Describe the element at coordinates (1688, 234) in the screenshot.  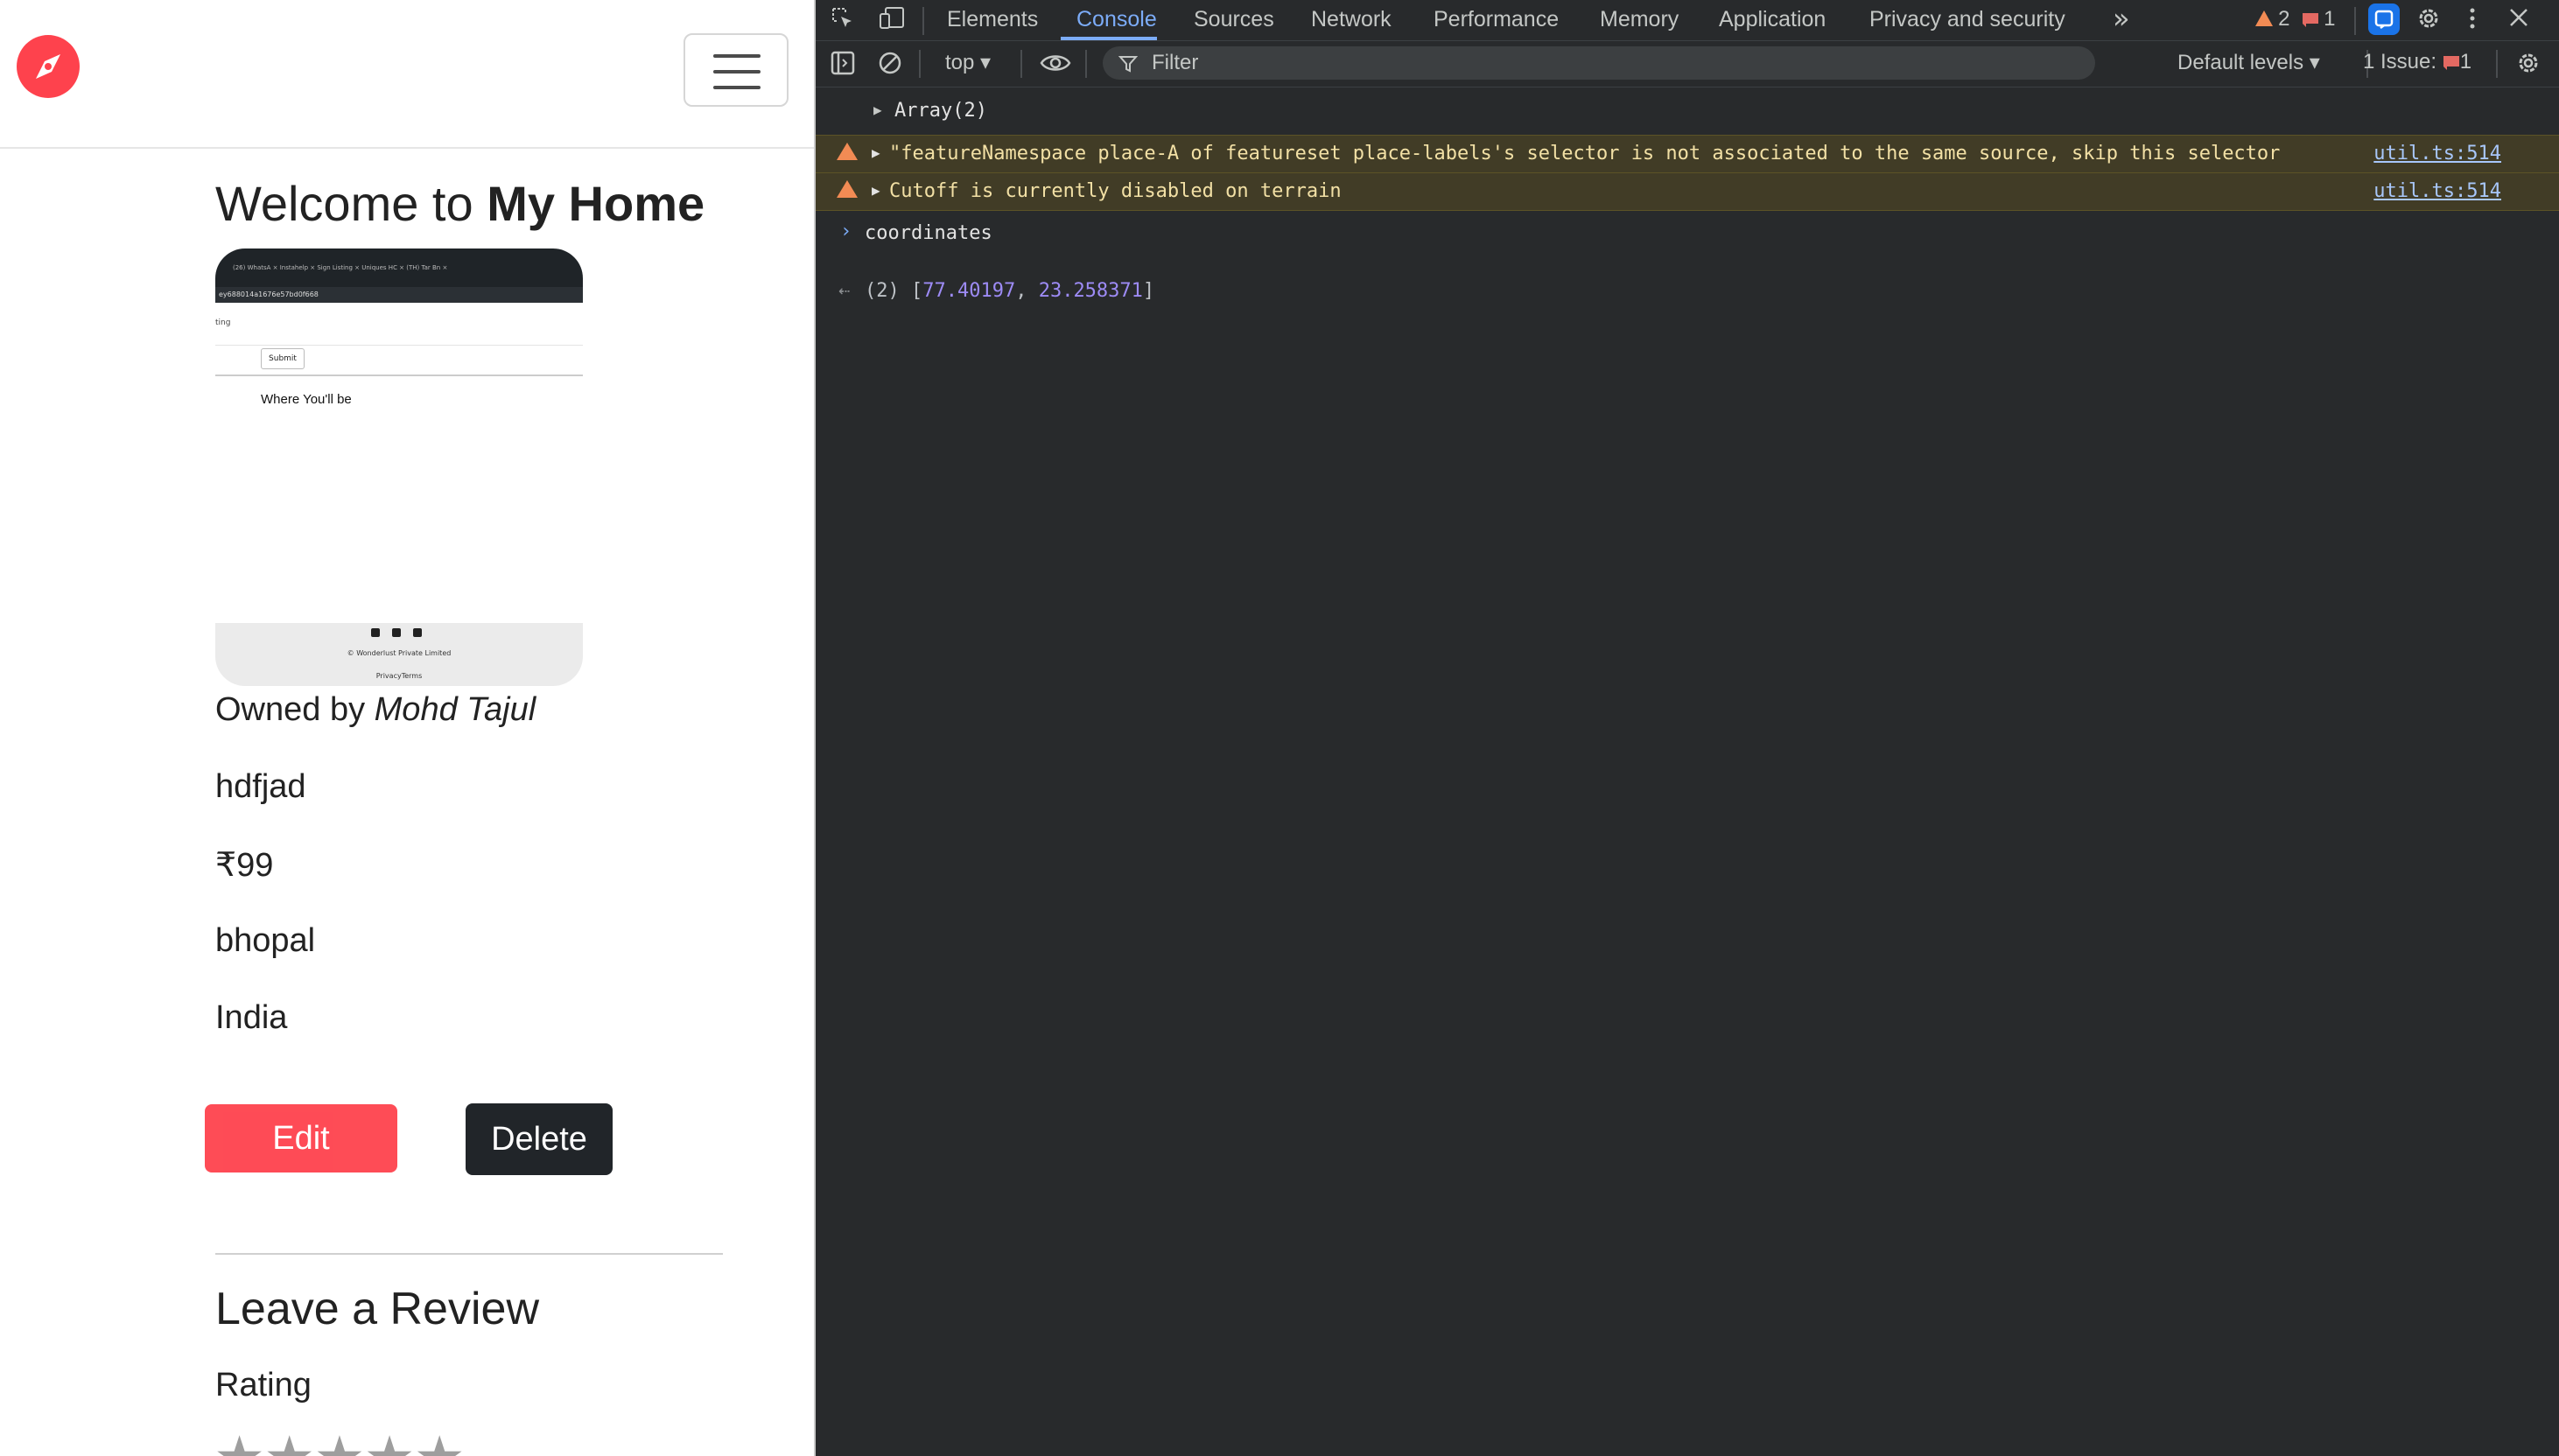
I see `console-input-row: › coordinates` at that location.